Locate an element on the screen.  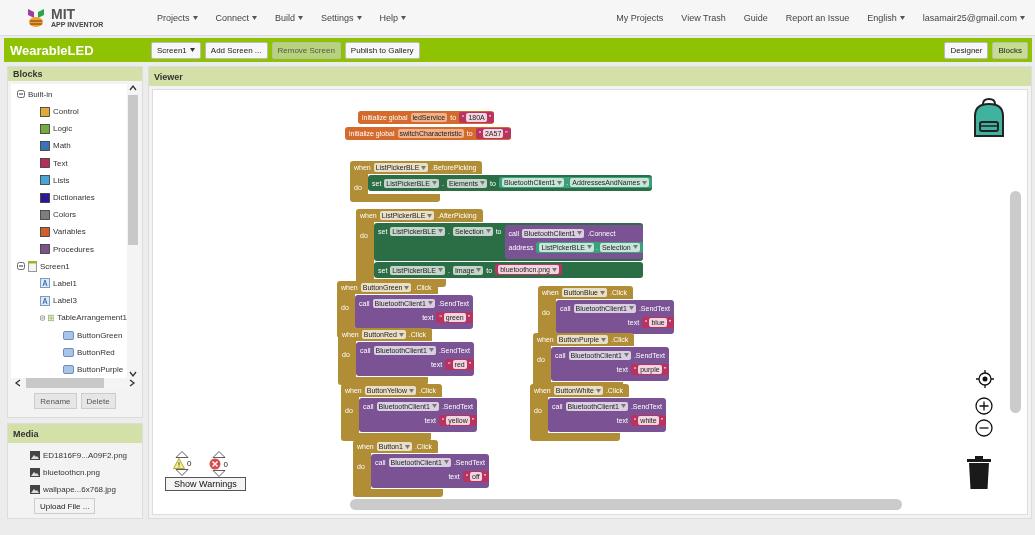
chevron-down-icon is located at coordinates (133, 374).